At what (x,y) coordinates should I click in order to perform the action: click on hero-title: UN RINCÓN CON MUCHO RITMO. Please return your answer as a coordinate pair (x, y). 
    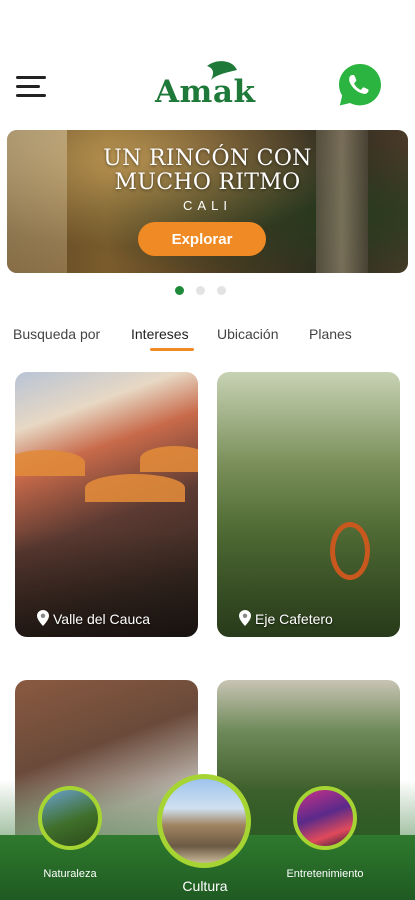
    Looking at the image, I should click on (207, 171).